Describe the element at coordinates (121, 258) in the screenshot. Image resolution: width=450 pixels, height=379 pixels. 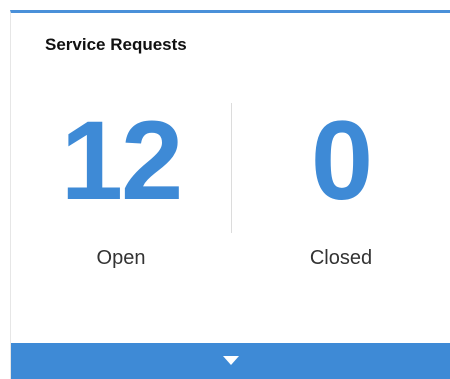
I see `open-label: Open` at that location.